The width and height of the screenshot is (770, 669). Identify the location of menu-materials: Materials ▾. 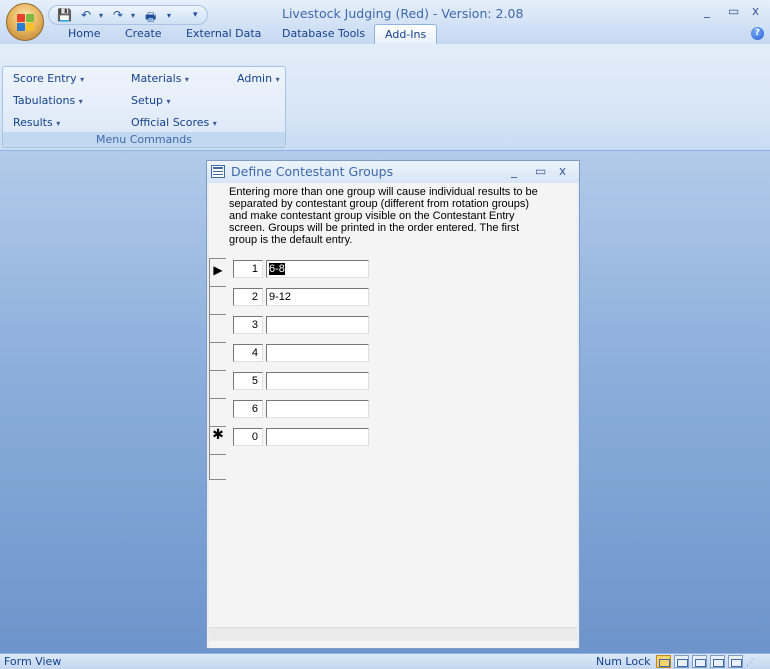
(160, 78).